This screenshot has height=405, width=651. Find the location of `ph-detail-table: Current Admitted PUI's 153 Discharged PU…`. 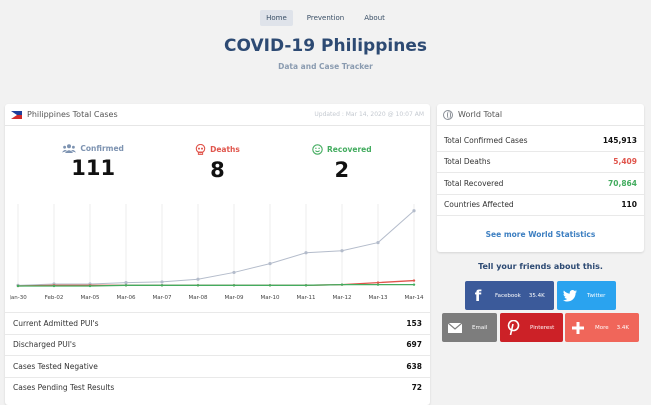

ph-detail-table: Current Admitted PUI's 153 Discharged PU… is located at coordinates (217, 355).